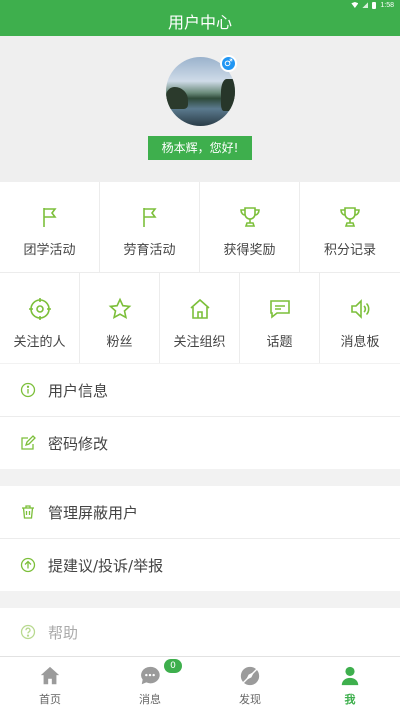  Describe the element at coordinates (93, 512) in the screenshot. I see `list-item-label: 管理屏蔽用户` at that location.